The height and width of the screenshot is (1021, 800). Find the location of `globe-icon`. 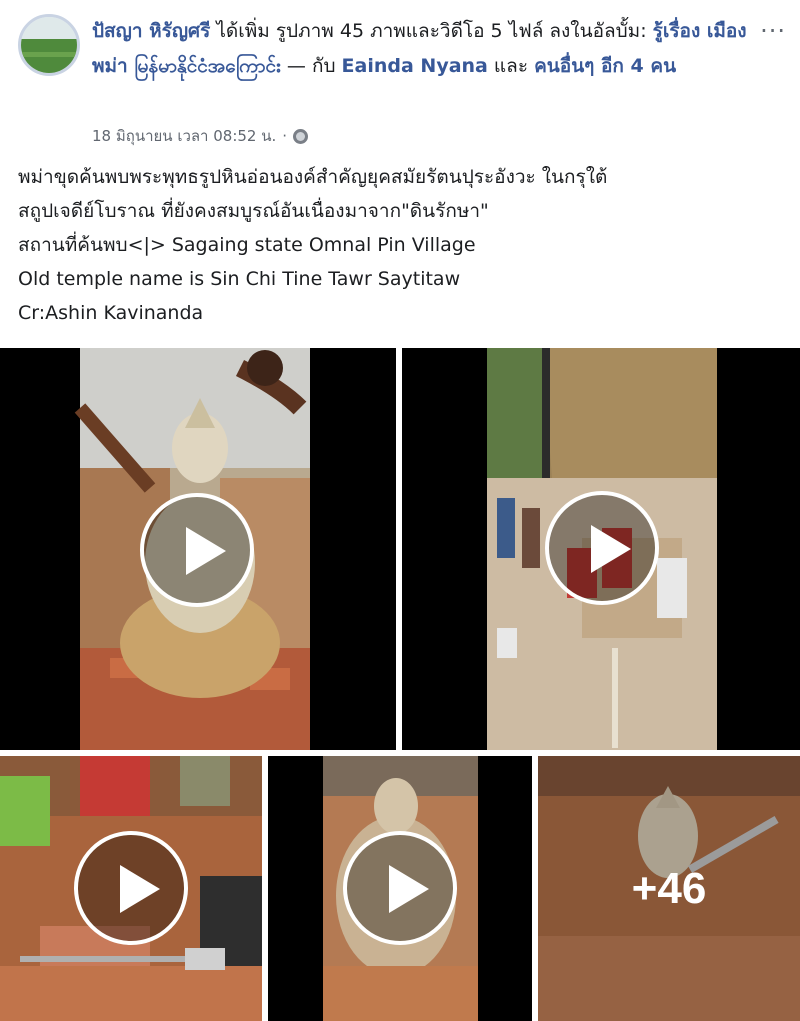

globe-icon is located at coordinates (301, 136).